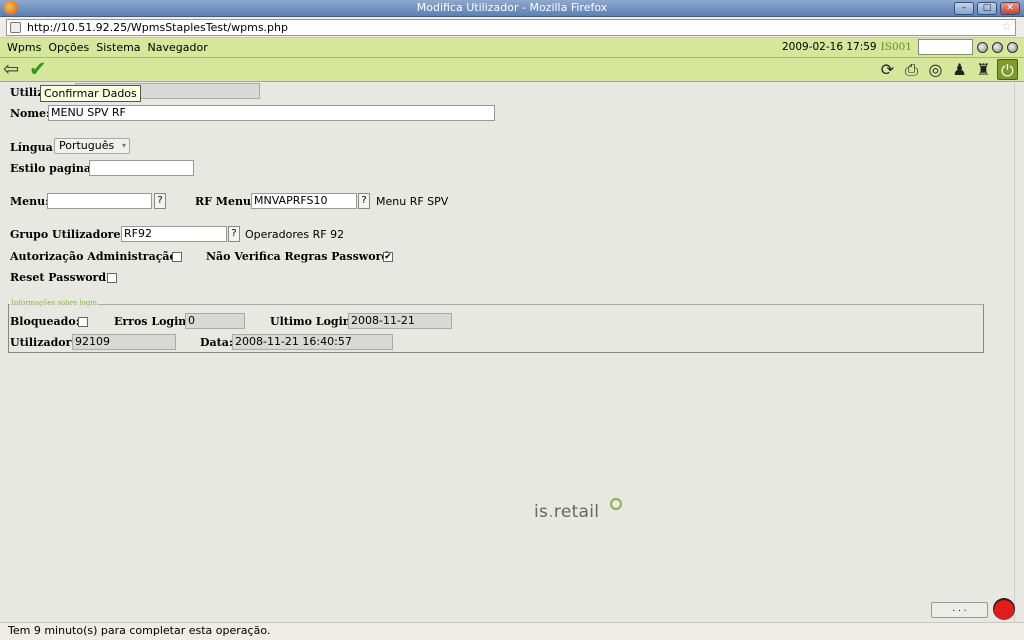 The image size is (1024, 640). I want to click on main-menu: Wpms Opções Sistema Navegador, so click(107, 47).